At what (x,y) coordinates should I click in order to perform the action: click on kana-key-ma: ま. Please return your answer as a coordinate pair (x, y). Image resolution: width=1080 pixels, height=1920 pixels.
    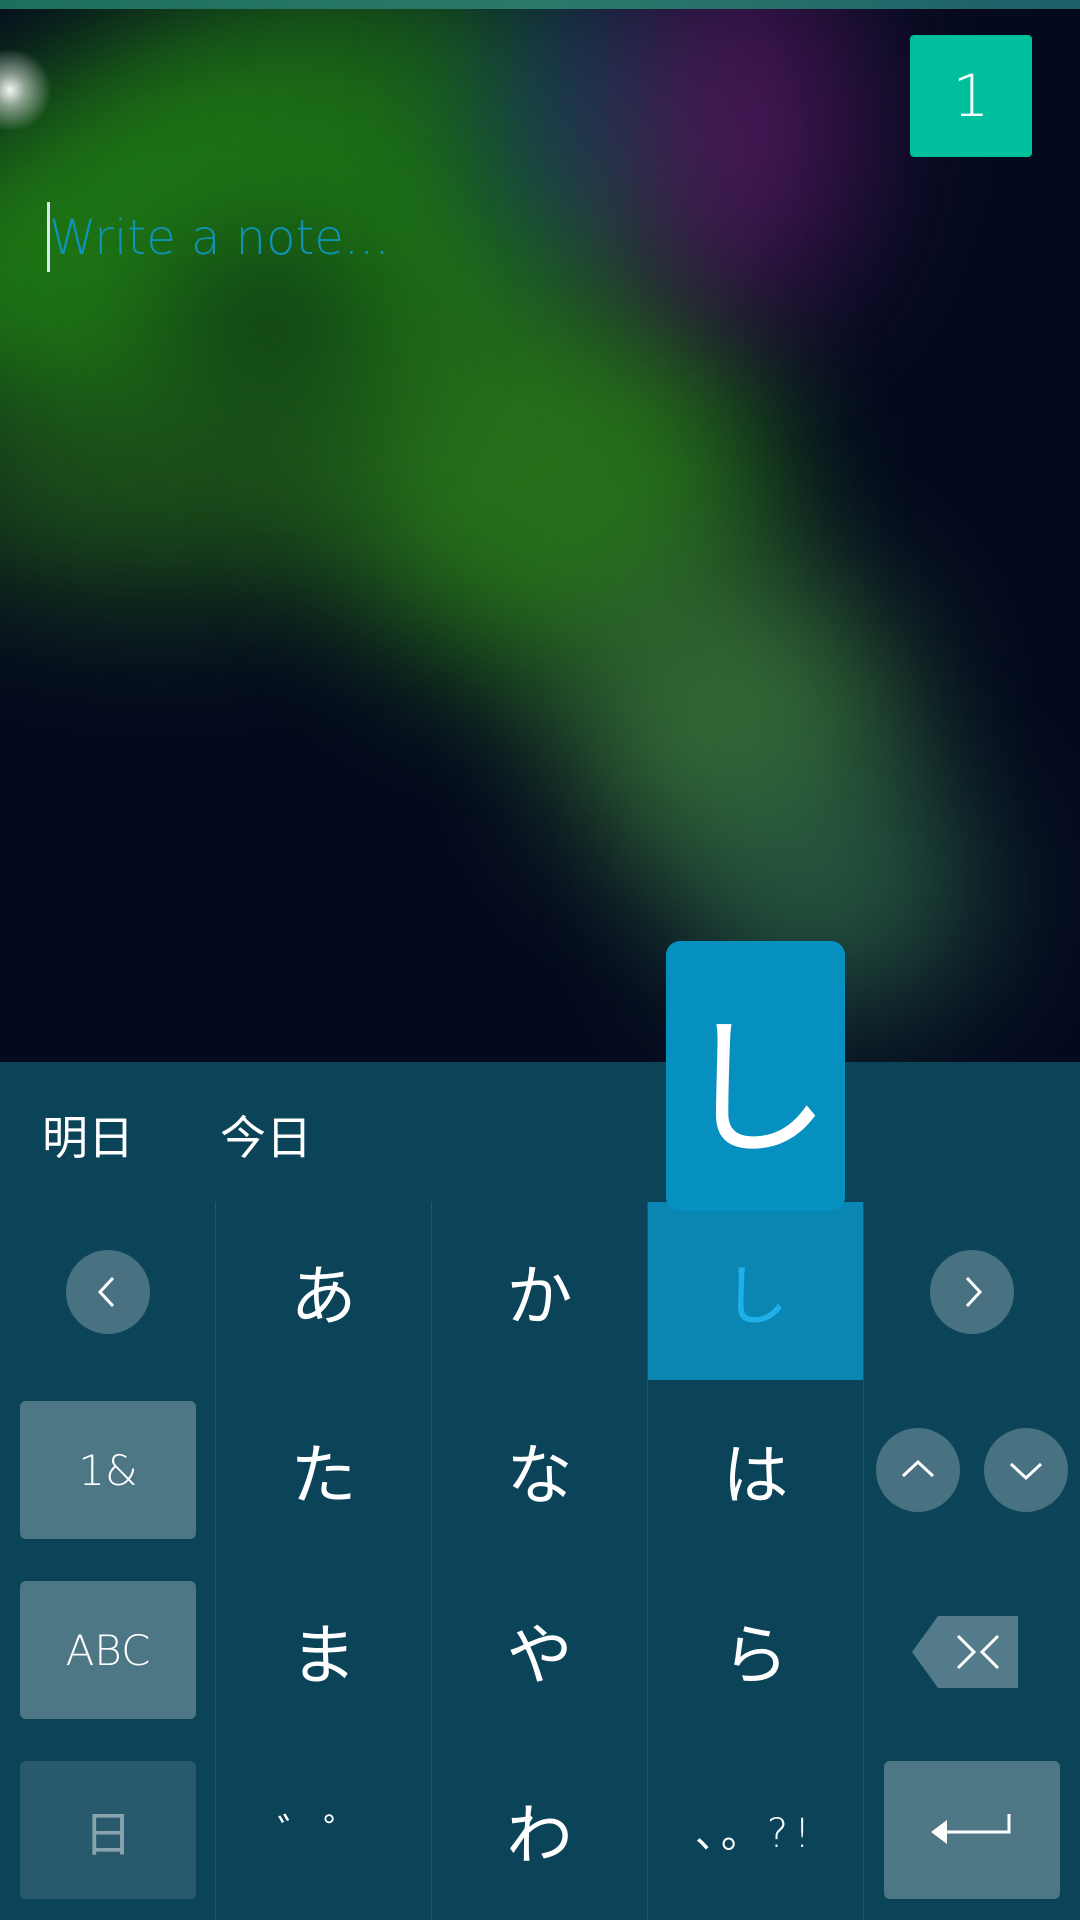
    Looking at the image, I should click on (323, 1650).